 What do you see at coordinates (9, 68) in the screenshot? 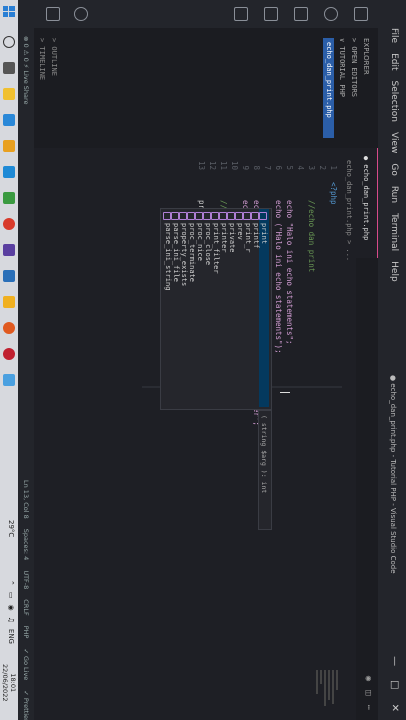
I see `task-view-icon` at bounding box center [9, 68].